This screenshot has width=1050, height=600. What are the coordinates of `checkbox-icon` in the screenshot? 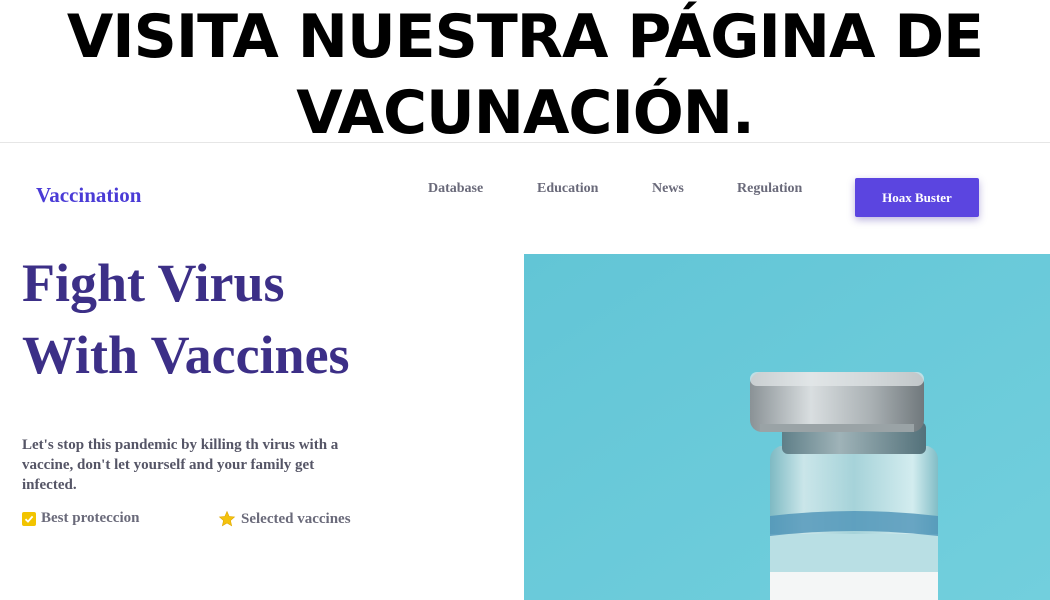 It's located at (29, 518).